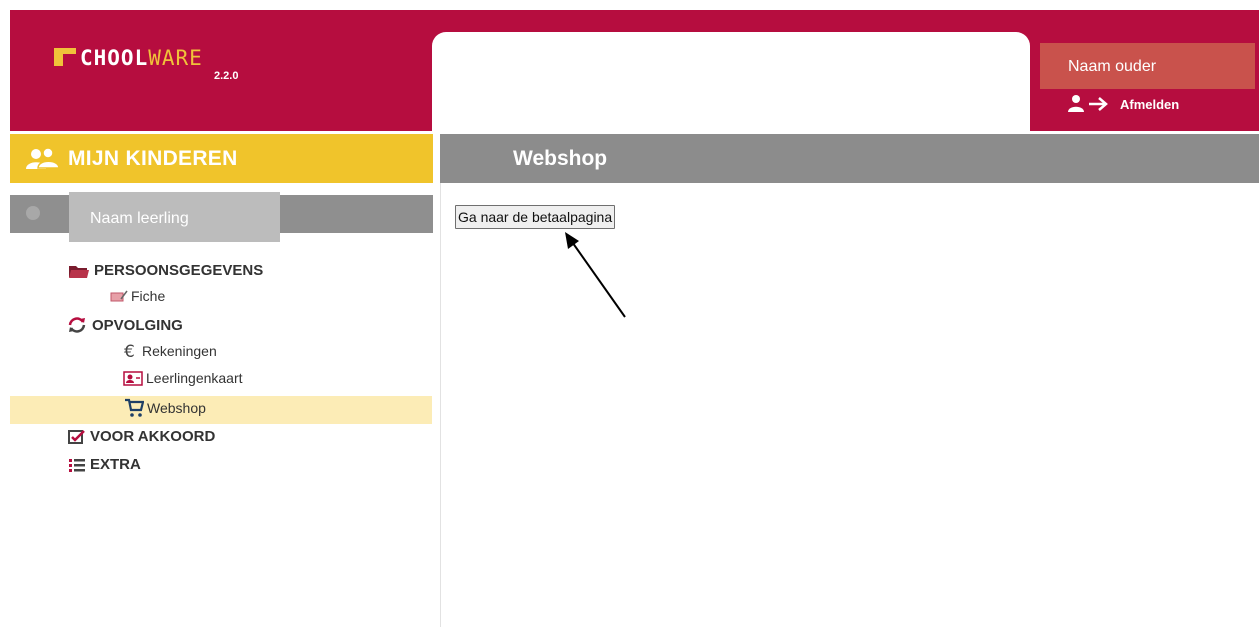 This screenshot has height=627, width=1259. What do you see at coordinates (76, 436) in the screenshot?
I see `checkbox-icon` at bounding box center [76, 436].